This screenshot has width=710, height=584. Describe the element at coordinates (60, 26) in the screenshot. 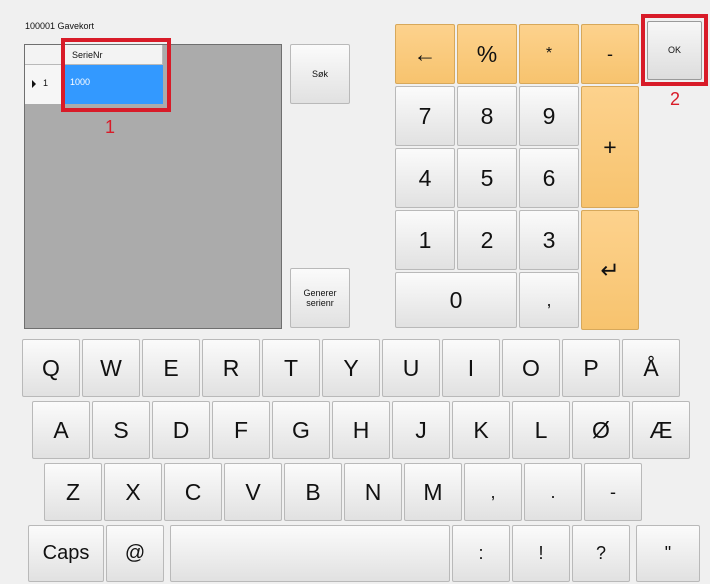

I see `window-title: 100001 Gavekort` at that location.